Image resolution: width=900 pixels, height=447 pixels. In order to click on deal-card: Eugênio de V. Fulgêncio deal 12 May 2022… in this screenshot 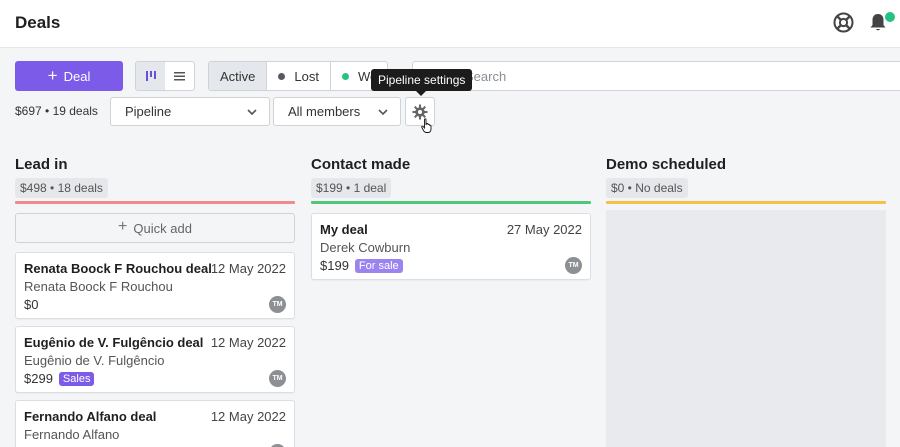, I will do `click(155, 359)`.